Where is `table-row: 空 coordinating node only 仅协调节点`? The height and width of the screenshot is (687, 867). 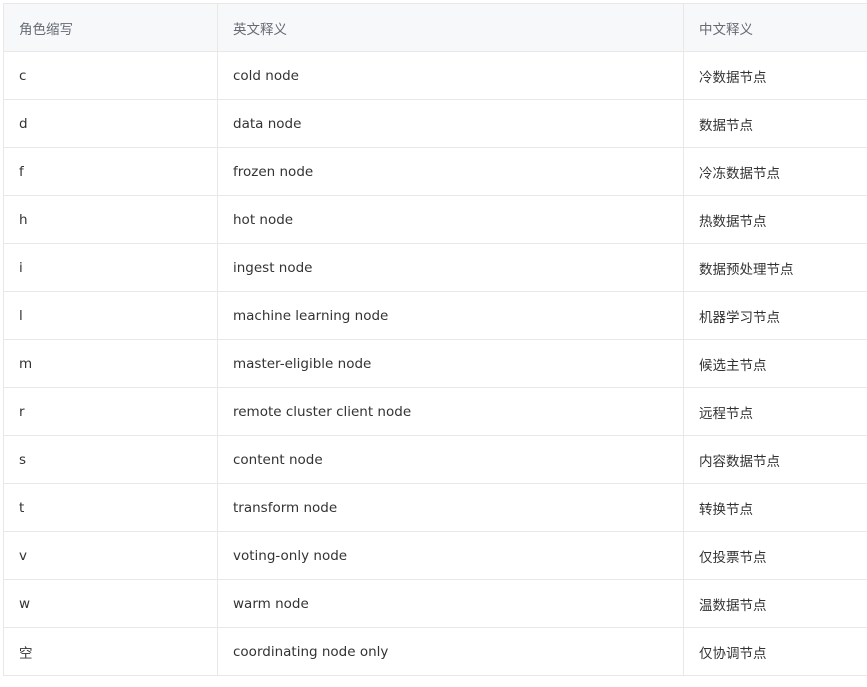 table-row: 空 coordinating node only 仅协调节点 is located at coordinates (435, 651).